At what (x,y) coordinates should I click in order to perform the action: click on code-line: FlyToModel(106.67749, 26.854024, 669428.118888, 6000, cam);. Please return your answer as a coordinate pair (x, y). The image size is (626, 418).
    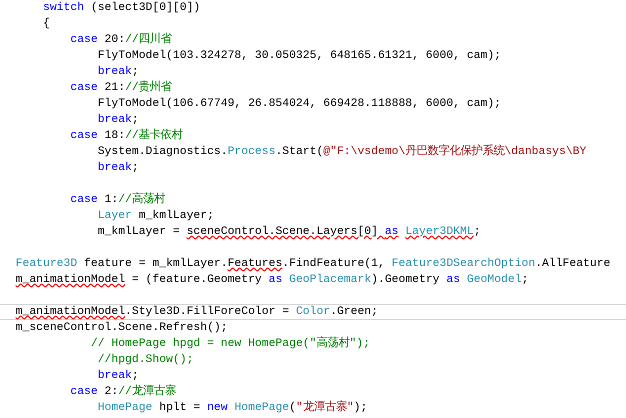
    Looking at the image, I should click on (298, 104).